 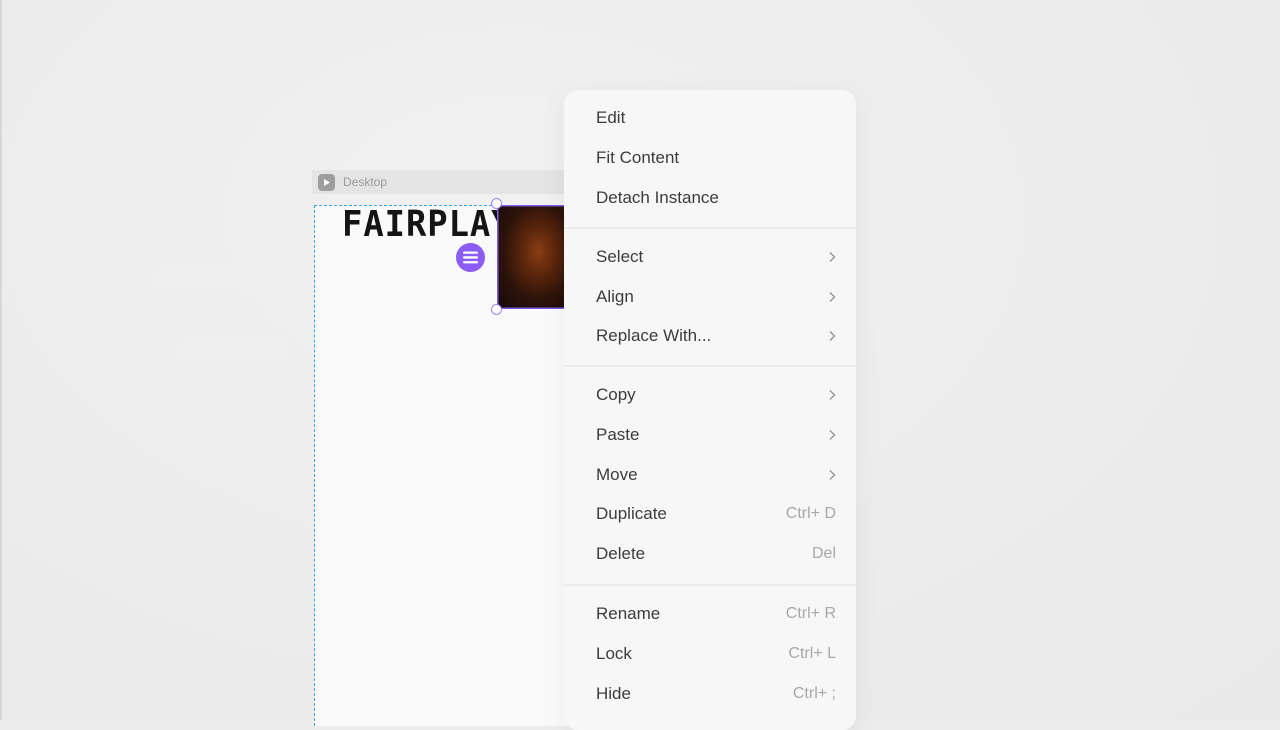 What do you see at coordinates (814, 693) in the screenshot?
I see `menu-item-shortcut: Ctrl+ ;` at bounding box center [814, 693].